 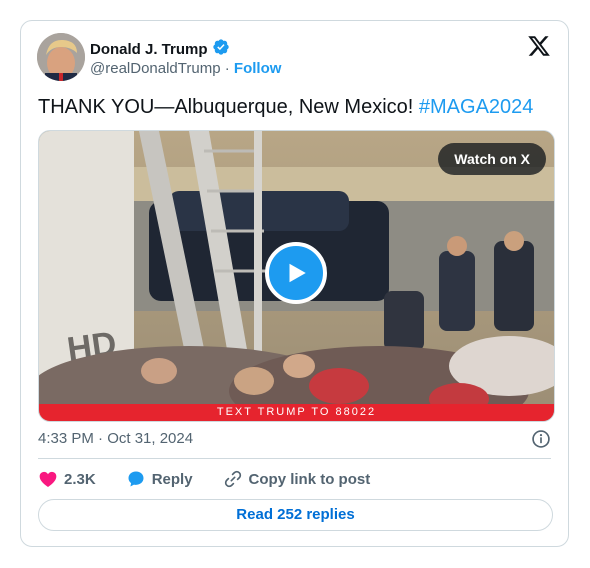 What do you see at coordinates (539, 46) in the screenshot?
I see `x-logo-icon` at bounding box center [539, 46].